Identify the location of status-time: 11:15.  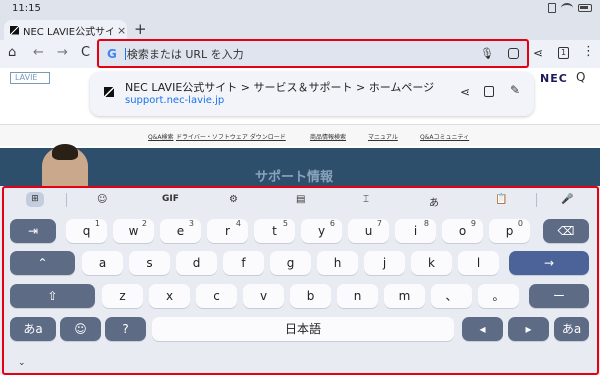
(26, 8).